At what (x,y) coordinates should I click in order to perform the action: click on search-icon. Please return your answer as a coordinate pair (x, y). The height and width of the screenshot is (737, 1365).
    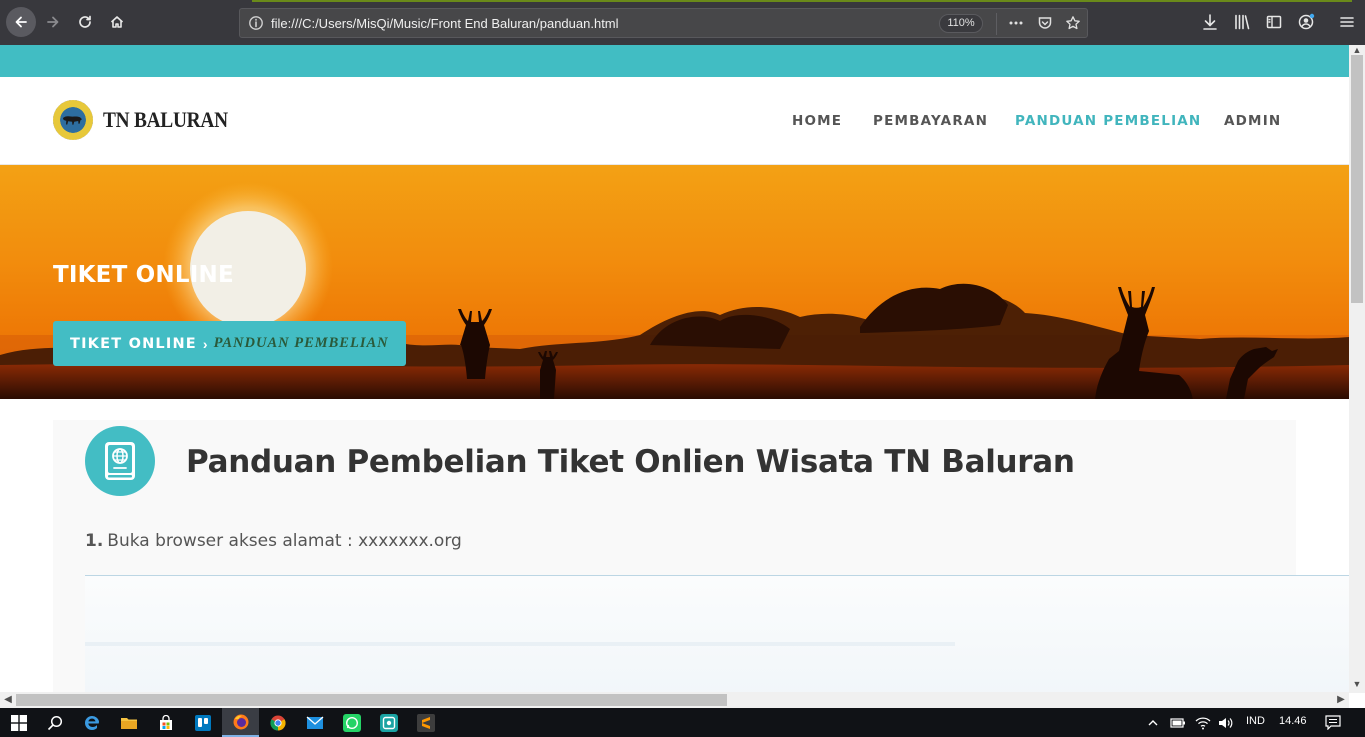
    Looking at the image, I should click on (55, 723).